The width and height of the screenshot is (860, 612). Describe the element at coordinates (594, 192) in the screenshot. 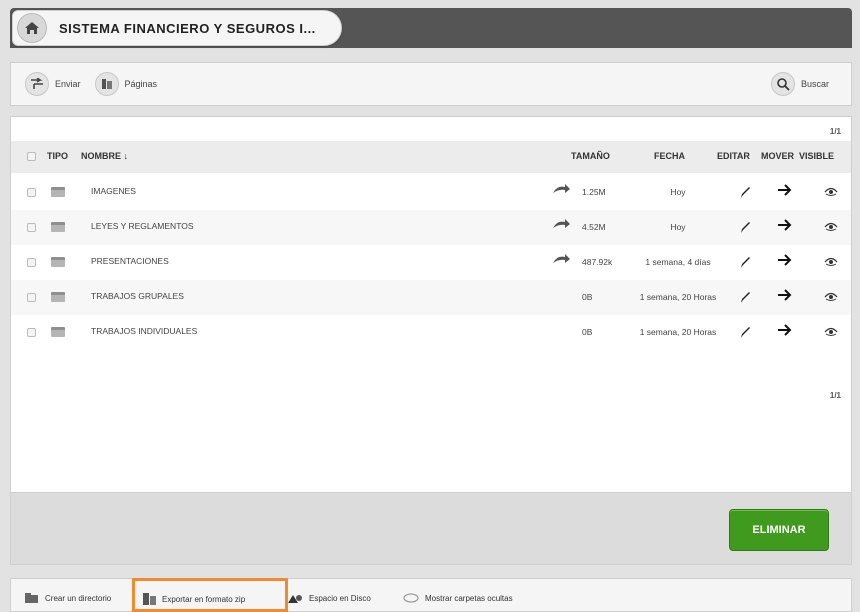

I see `row-size: 1.25M` at that location.